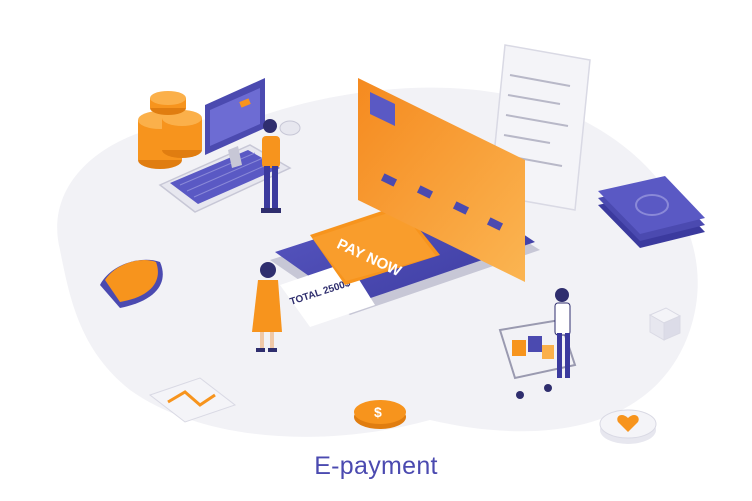  I want to click on coin-symbol: $, so click(378, 412).